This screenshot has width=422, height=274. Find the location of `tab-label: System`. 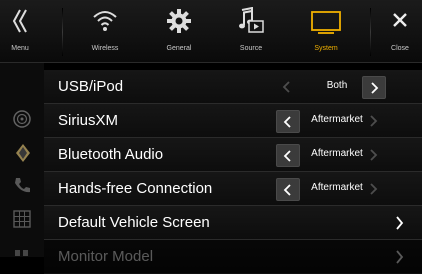

tab-label: System is located at coordinates (326, 48).